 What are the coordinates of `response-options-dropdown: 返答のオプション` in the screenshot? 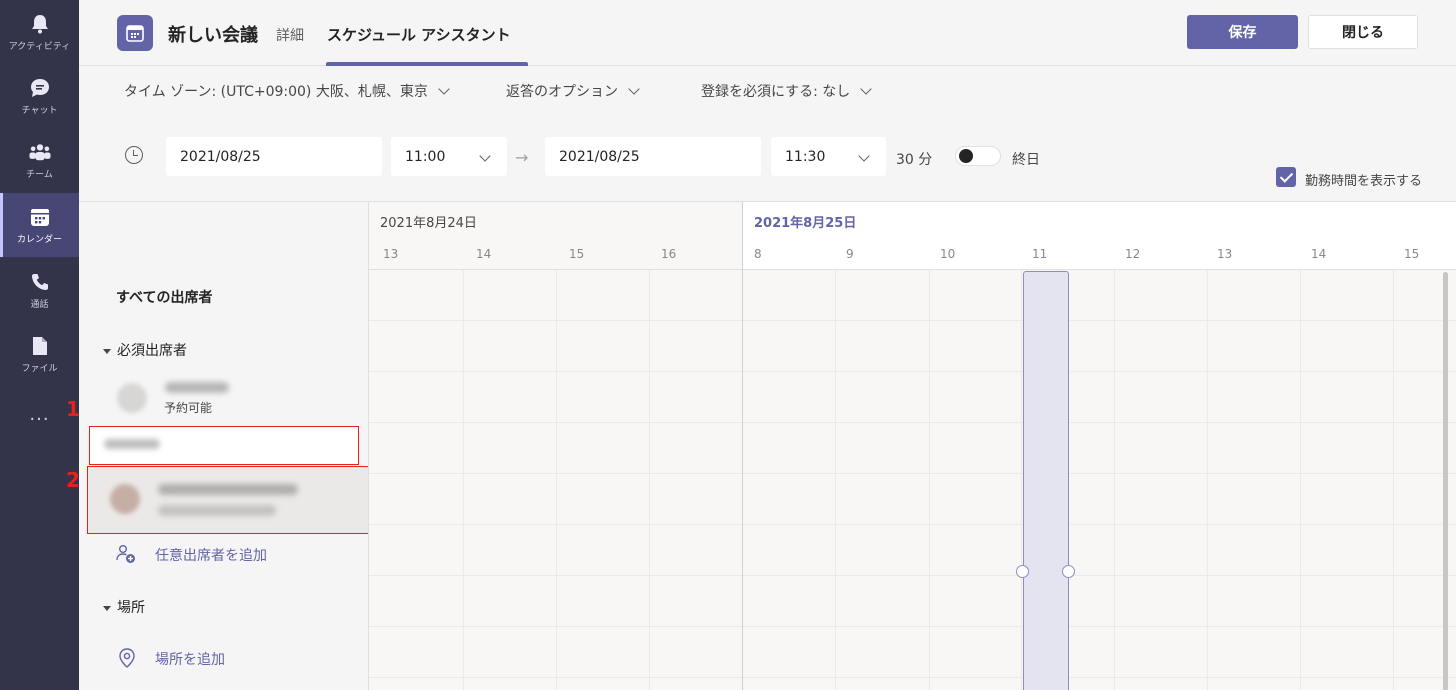 It's located at (573, 91).